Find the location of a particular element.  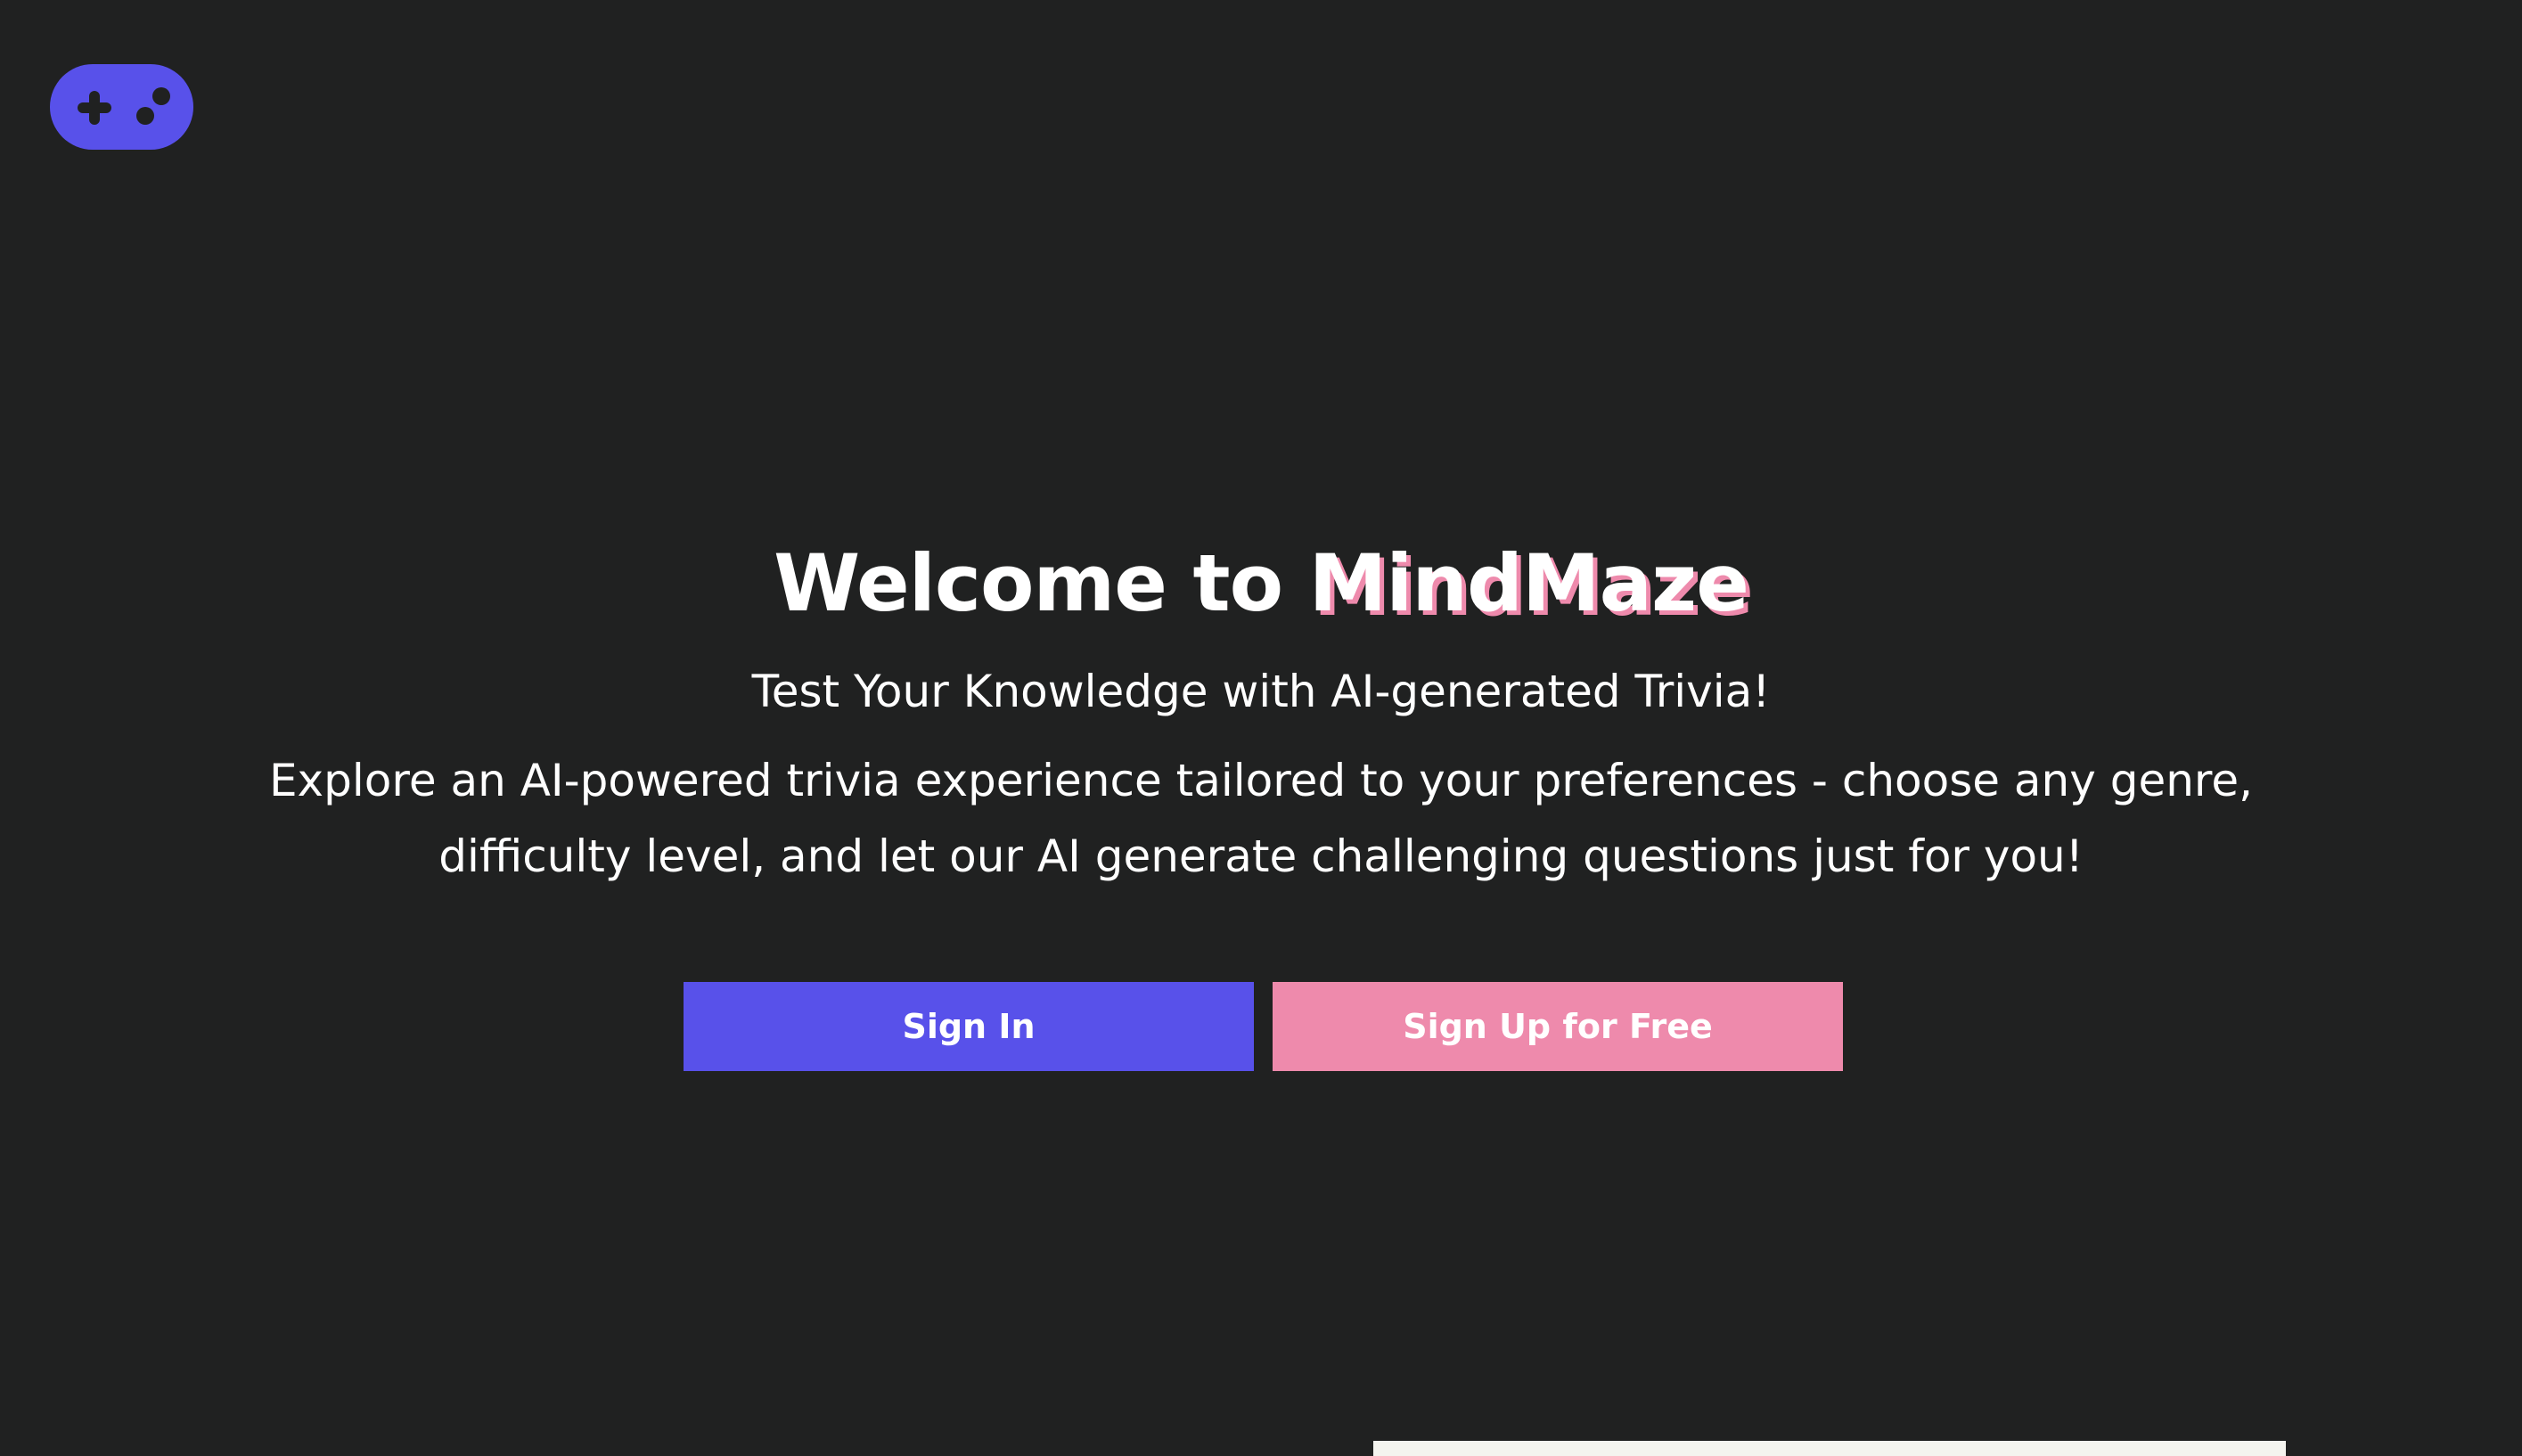

gamepad-logo is located at coordinates (122, 107).